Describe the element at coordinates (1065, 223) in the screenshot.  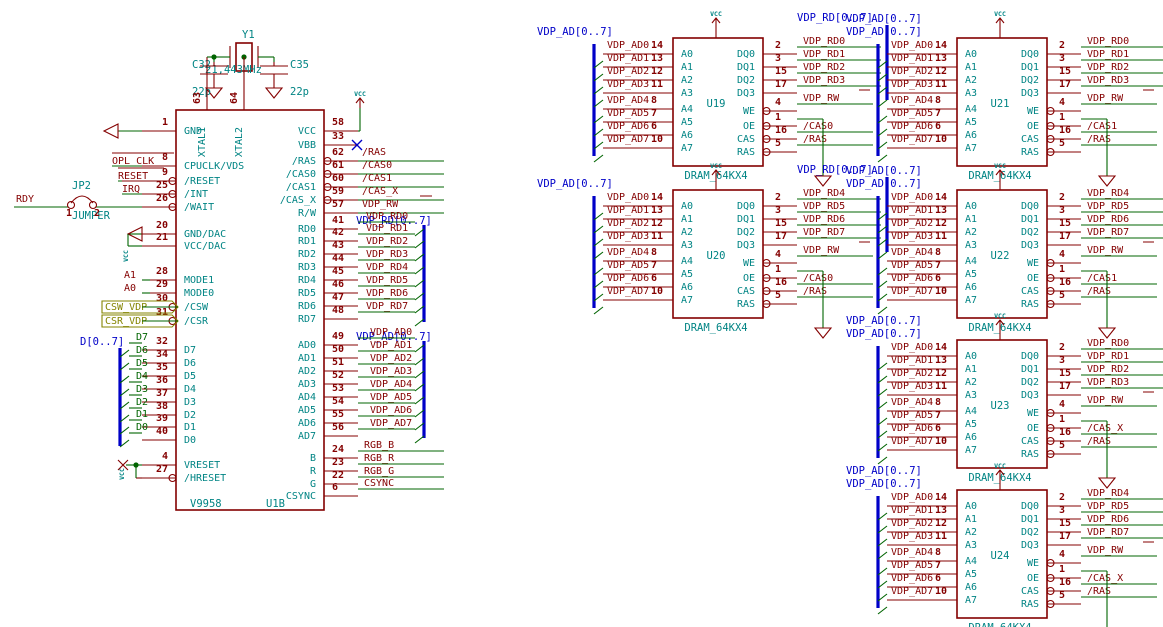
I see `dram-pin-number-15-U22: 15` at that location.